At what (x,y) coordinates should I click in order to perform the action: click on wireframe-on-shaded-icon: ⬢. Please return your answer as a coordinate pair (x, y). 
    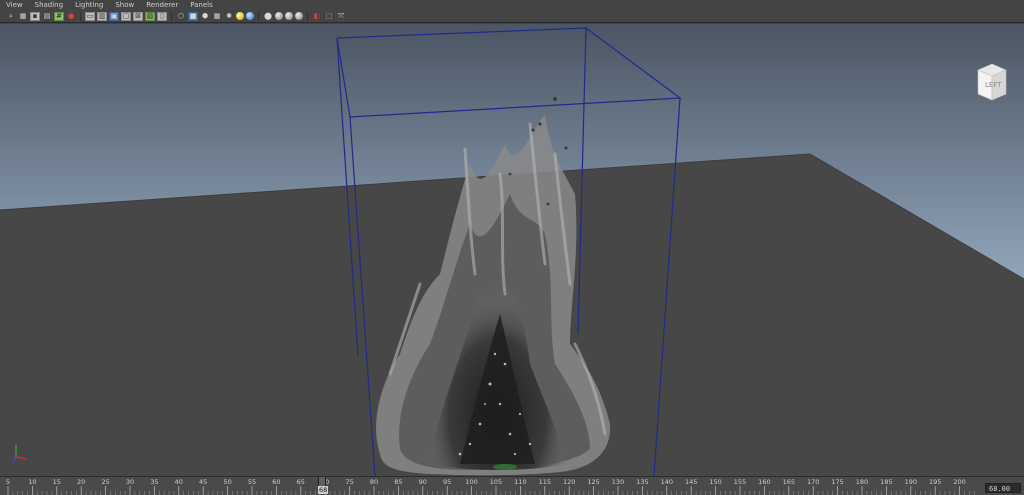
    Looking at the image, I should click on (205, 16).